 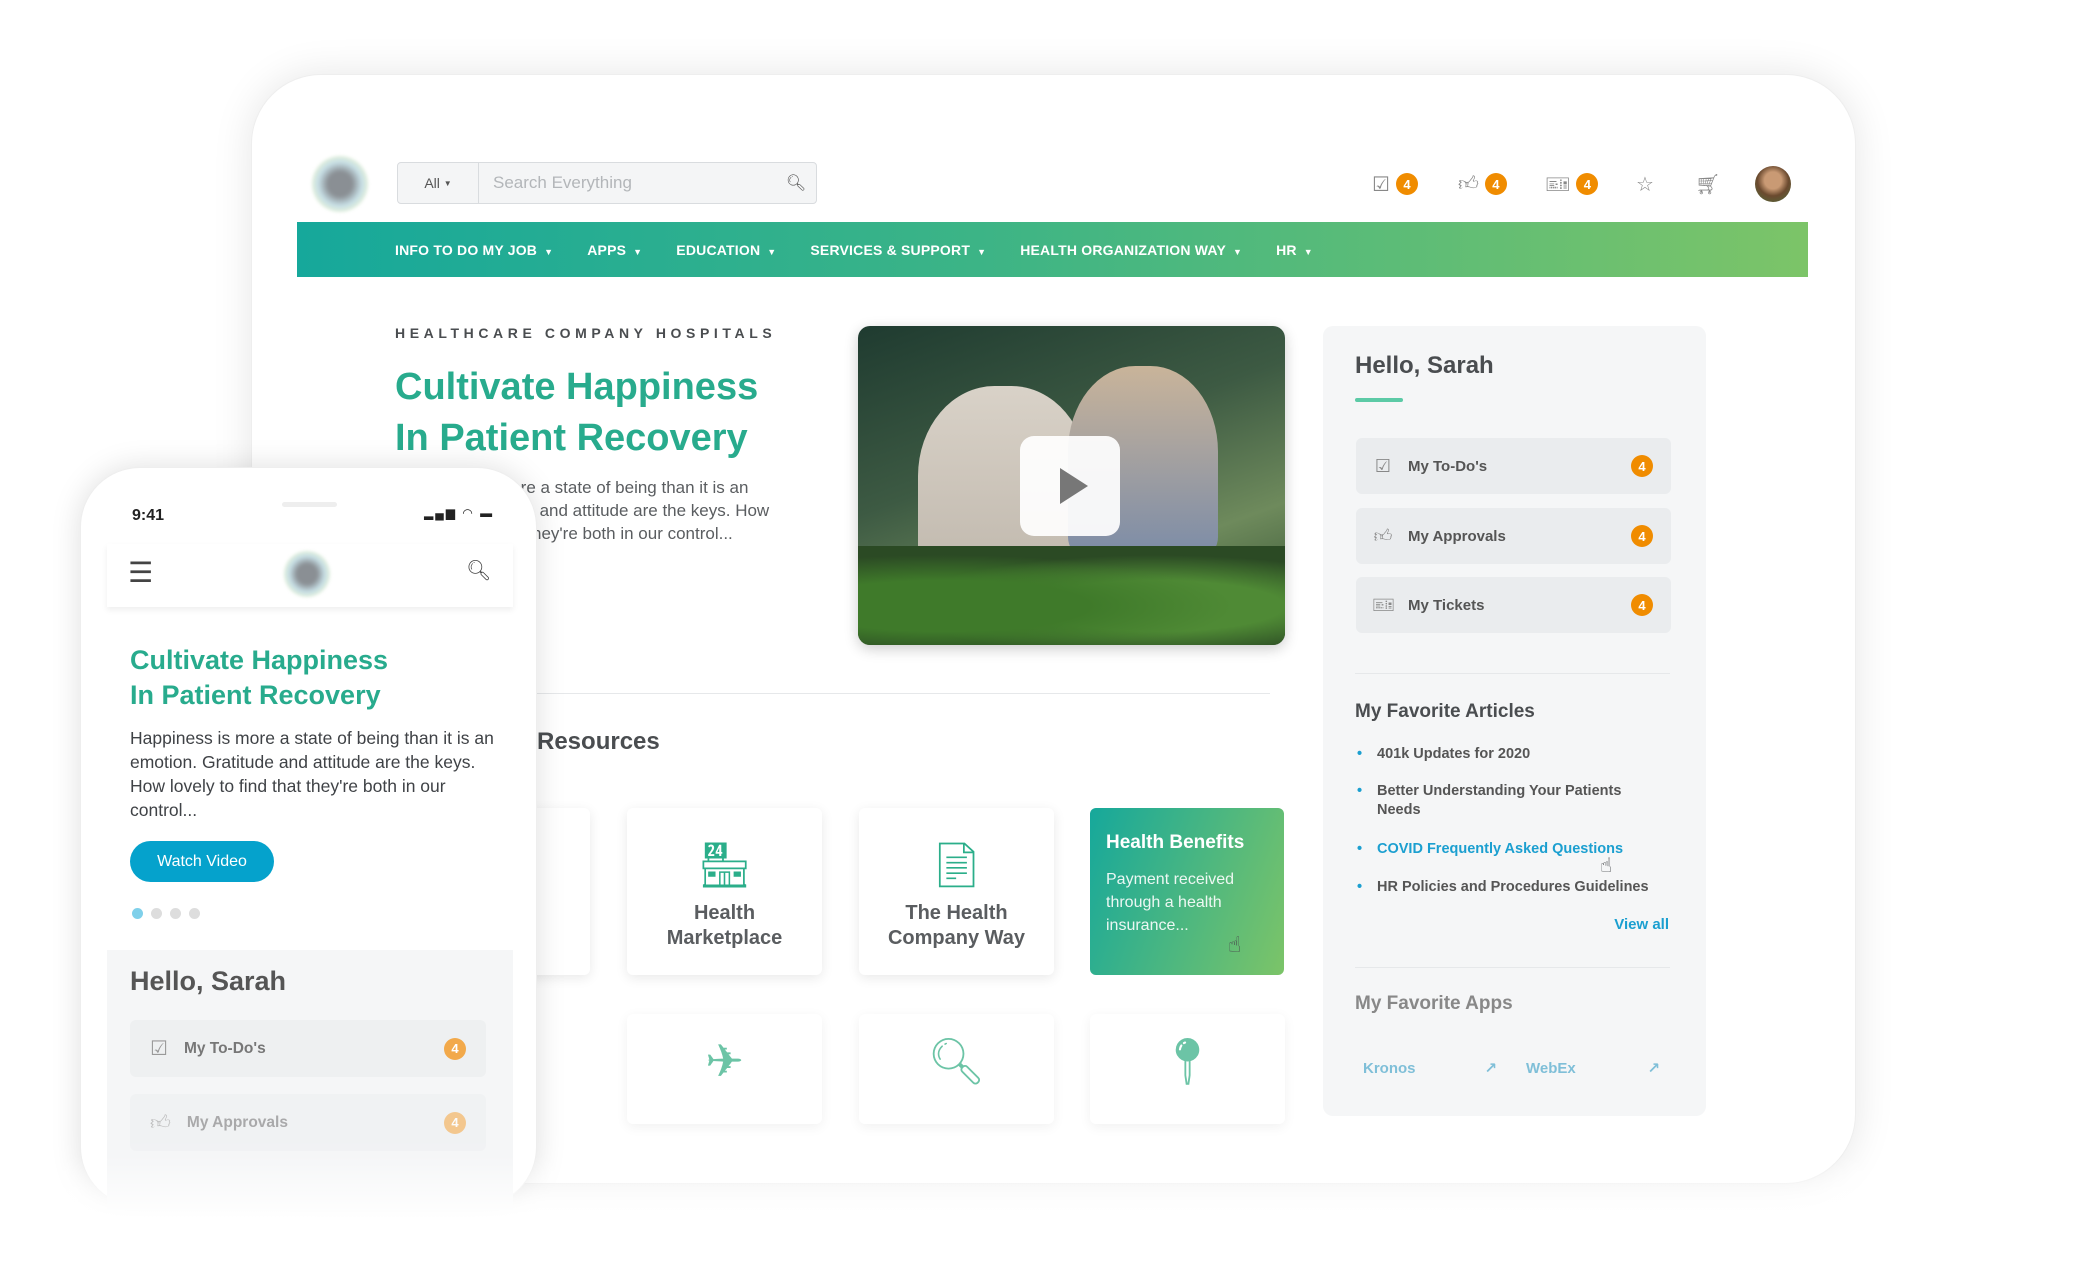 I want to click on search-person-icon: 🔍︎, so click(x=956, y=1061).